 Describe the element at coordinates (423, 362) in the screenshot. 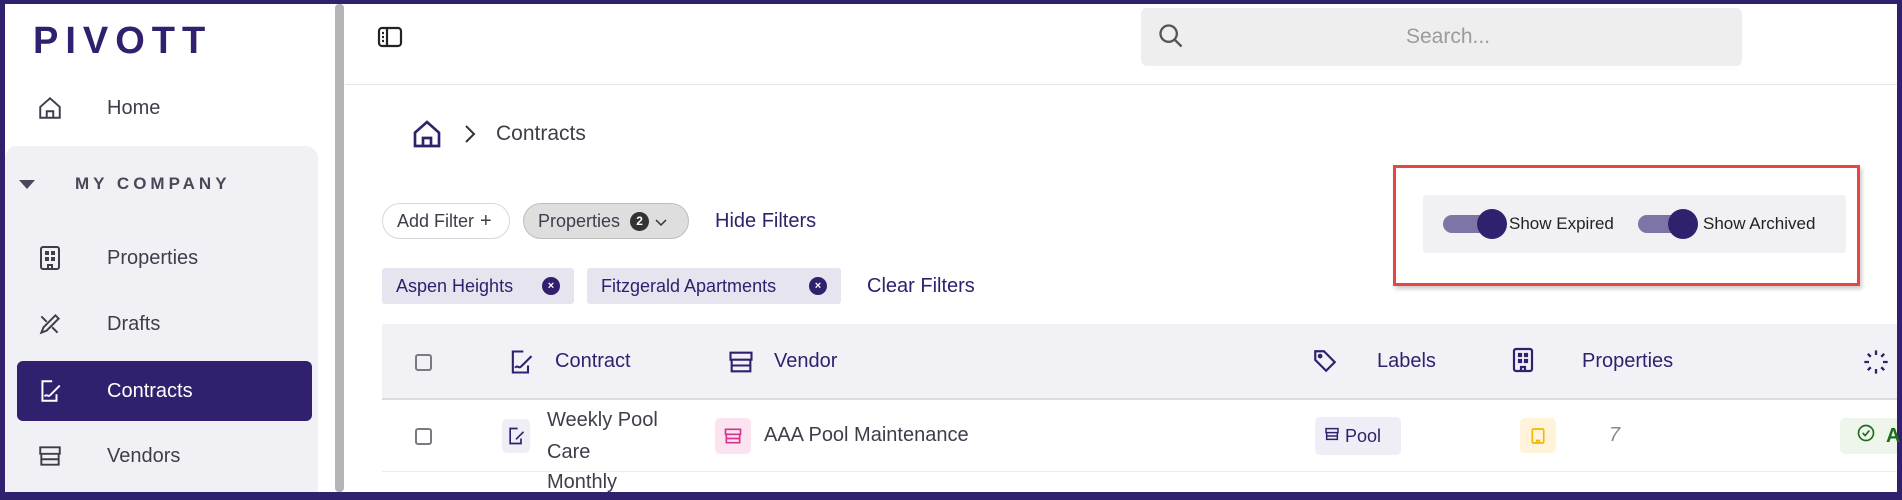

I see `select-all-checkbox` at that location.